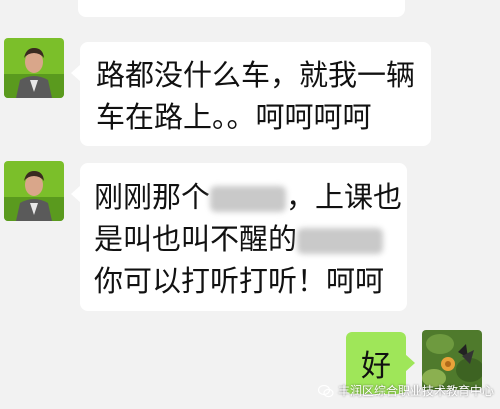 The image size is (500, 409). I want to click on message-text-line: 你可以打听打听！呵呵, so click(239, 281).